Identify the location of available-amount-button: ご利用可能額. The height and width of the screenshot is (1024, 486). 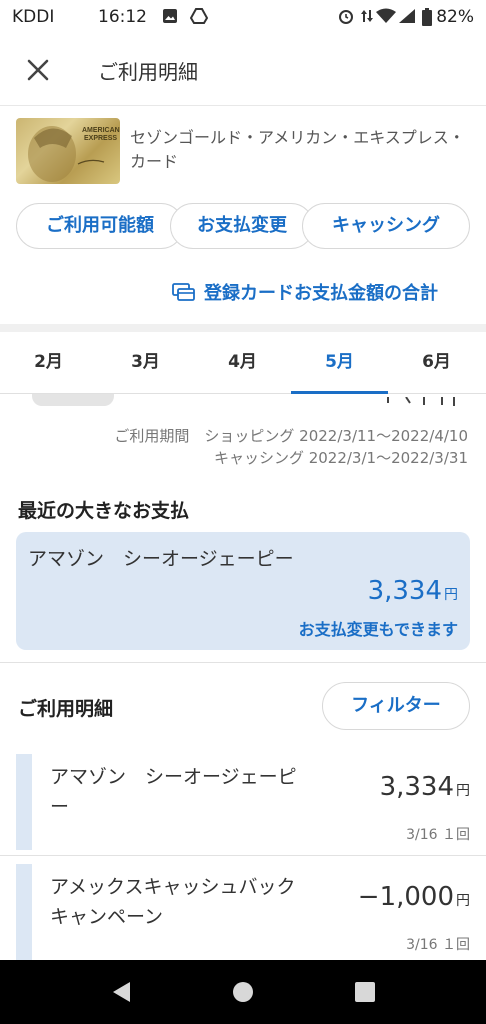
(100, 226).